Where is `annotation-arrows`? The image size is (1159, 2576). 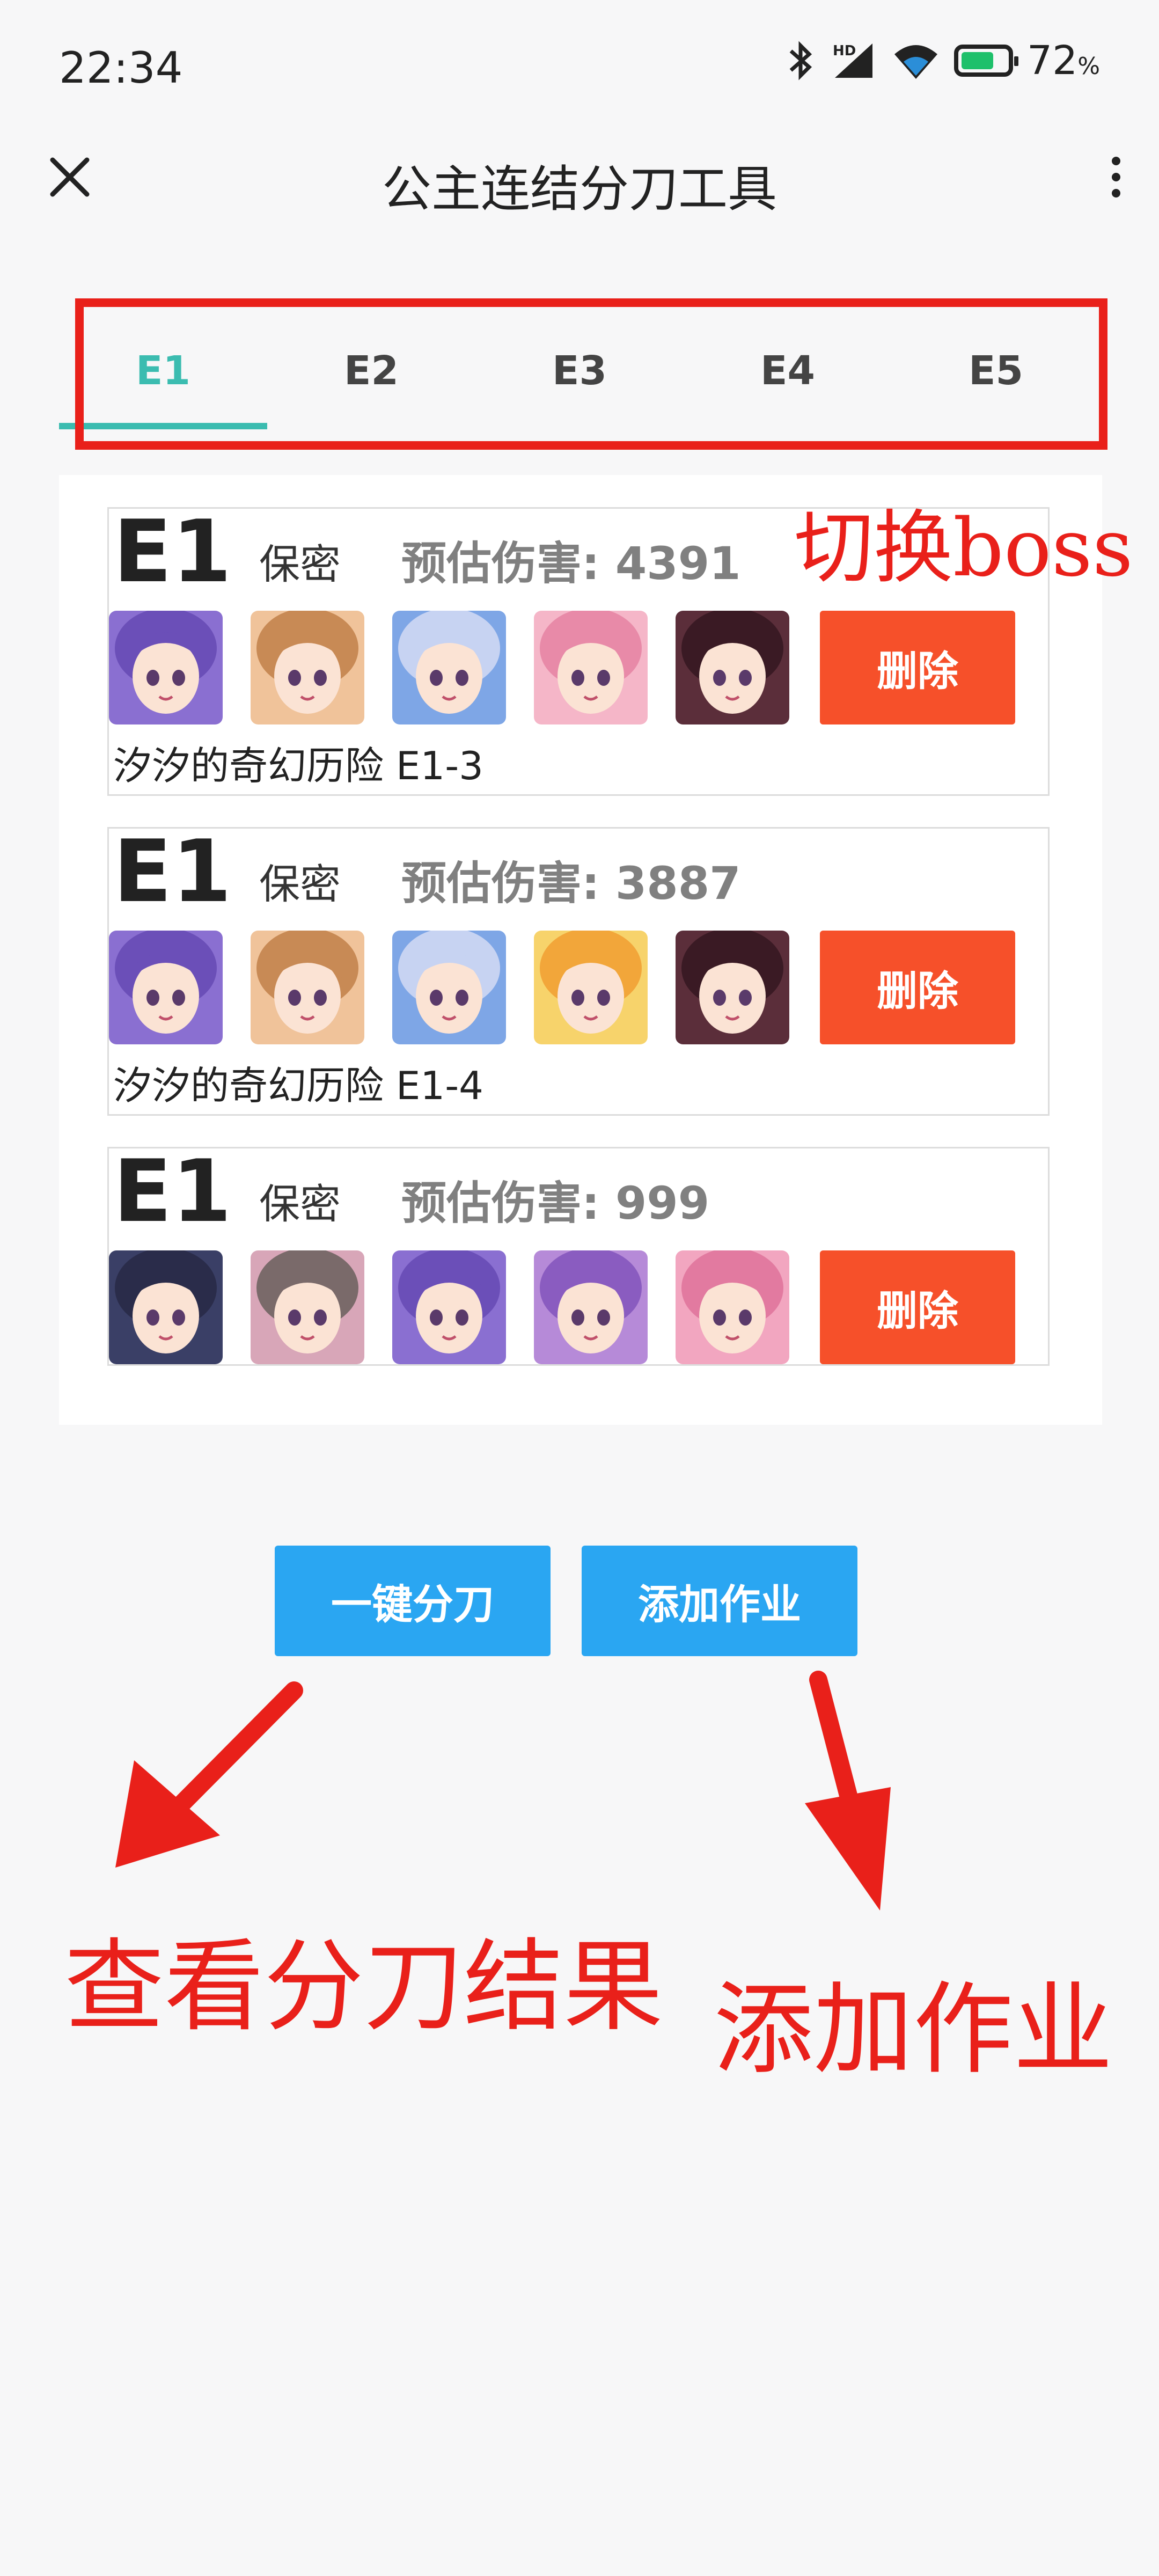 annotation-arrows is located at coordinates (503, 1791).